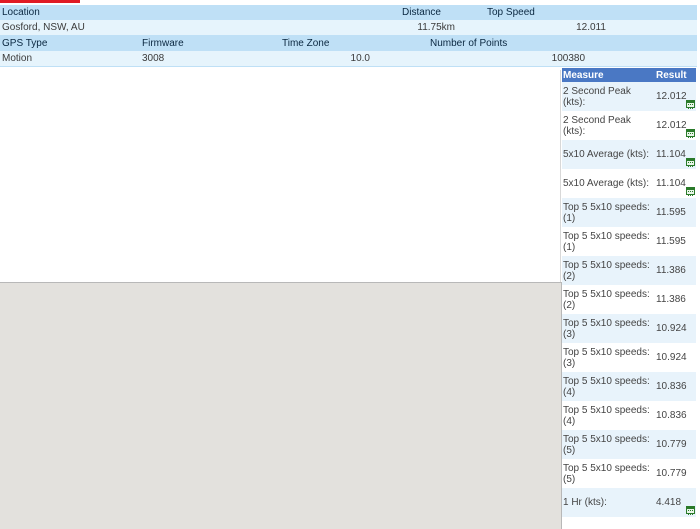 The image size is (700, 529). What do you see at coordinates (608, 502) in the screenshot?
I see `measure-label: 1 Hr (kts):` at bounding box center [608, 502].